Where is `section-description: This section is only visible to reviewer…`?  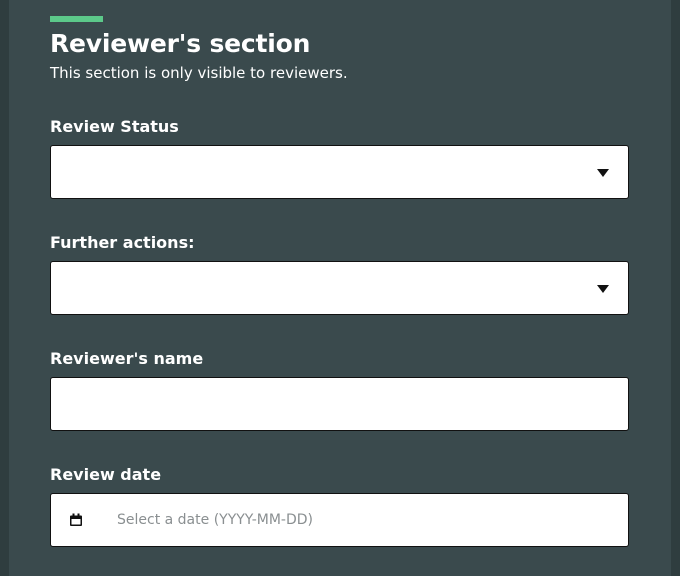
section-description: This section is only visible to reviewer… is located at coordinates (199, 73).